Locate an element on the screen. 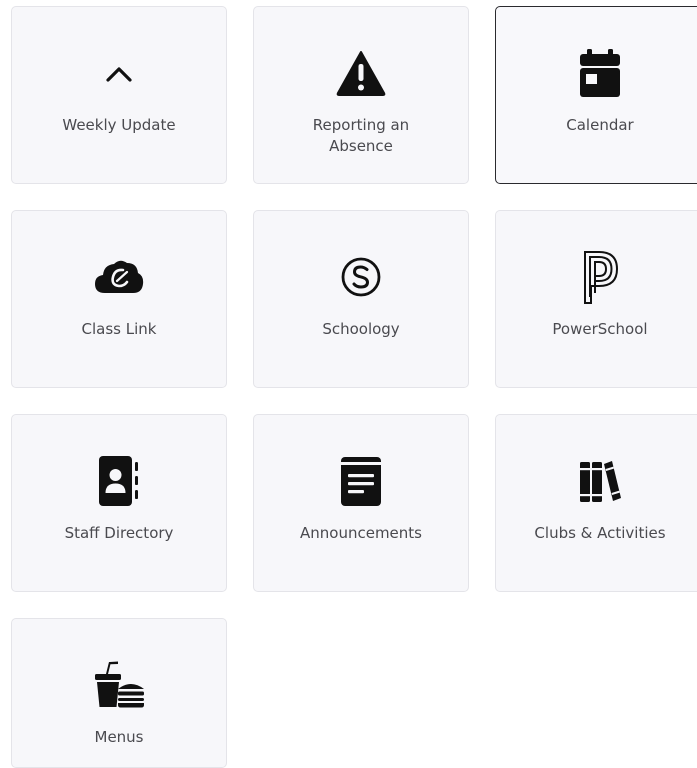 This screenshot has width=697, height=768. fast-food-icon is located at coordinates (119, 685).